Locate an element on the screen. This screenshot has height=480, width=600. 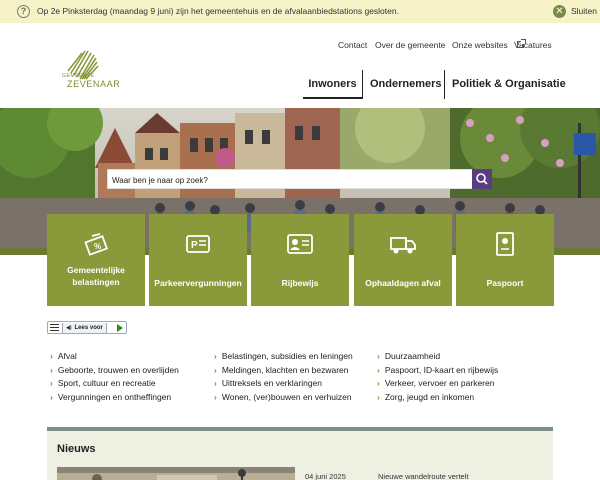
link-contact: Contact is located at coordinates (352, 45).